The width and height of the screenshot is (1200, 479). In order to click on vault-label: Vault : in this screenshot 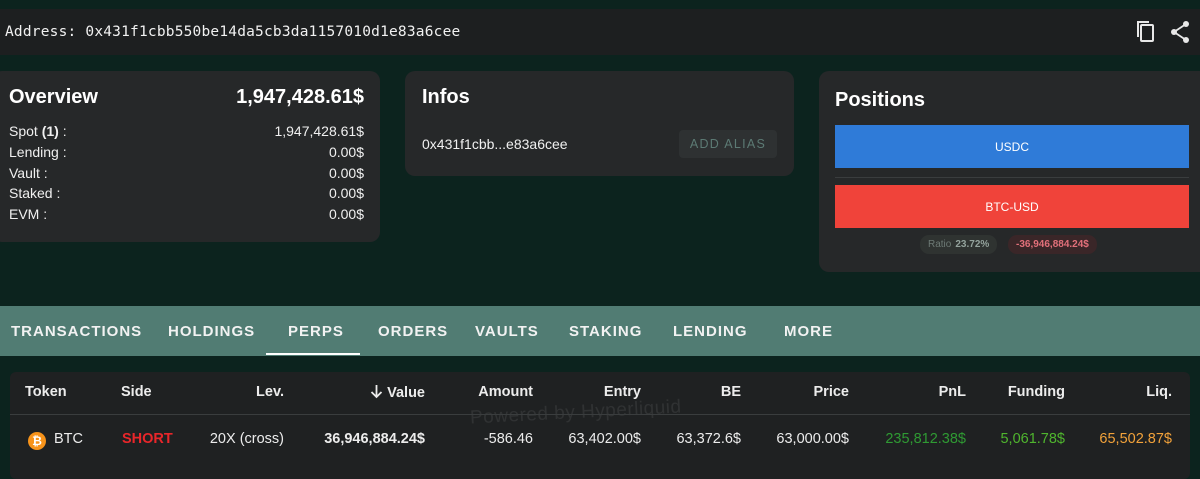, I will do `click(28, 173)`.